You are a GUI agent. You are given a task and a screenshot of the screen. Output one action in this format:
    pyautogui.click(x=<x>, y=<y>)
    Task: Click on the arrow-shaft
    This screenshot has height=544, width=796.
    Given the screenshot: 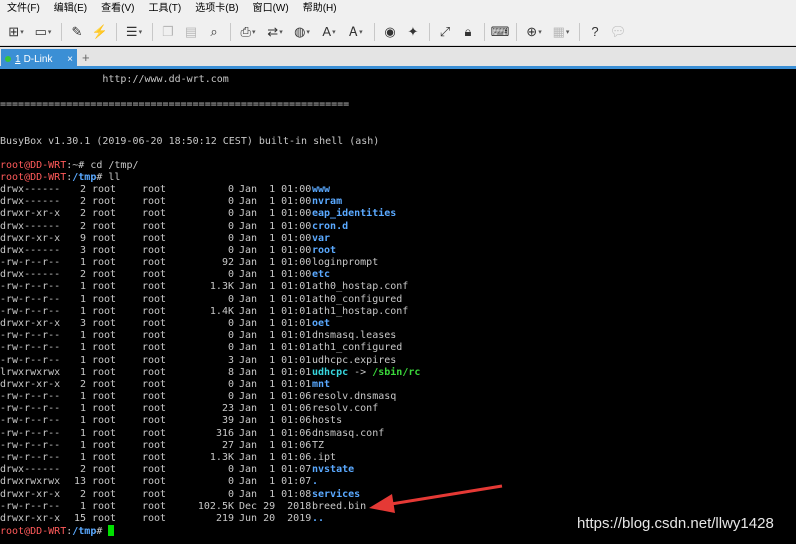 What is the action you would take?
    pyautogui.click(x=443, y=495)
    